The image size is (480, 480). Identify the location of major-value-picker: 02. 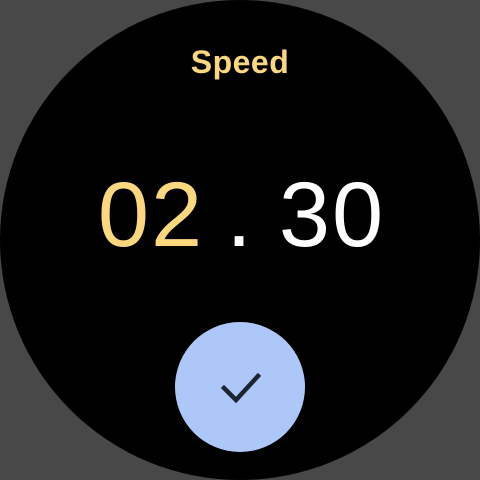
(151, 215).